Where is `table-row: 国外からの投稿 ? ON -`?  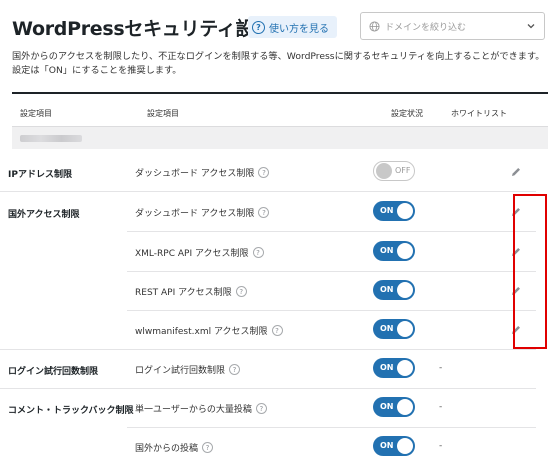
table-row: 国外からの投稿 ? ON - is located at coordinates (268, 447).